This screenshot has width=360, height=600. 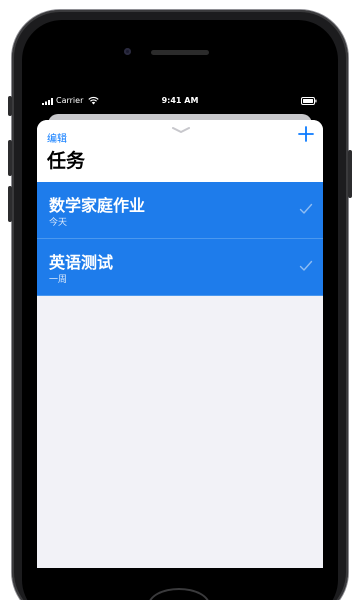 I want to click on battery-icon, so click(x=309, y=101).